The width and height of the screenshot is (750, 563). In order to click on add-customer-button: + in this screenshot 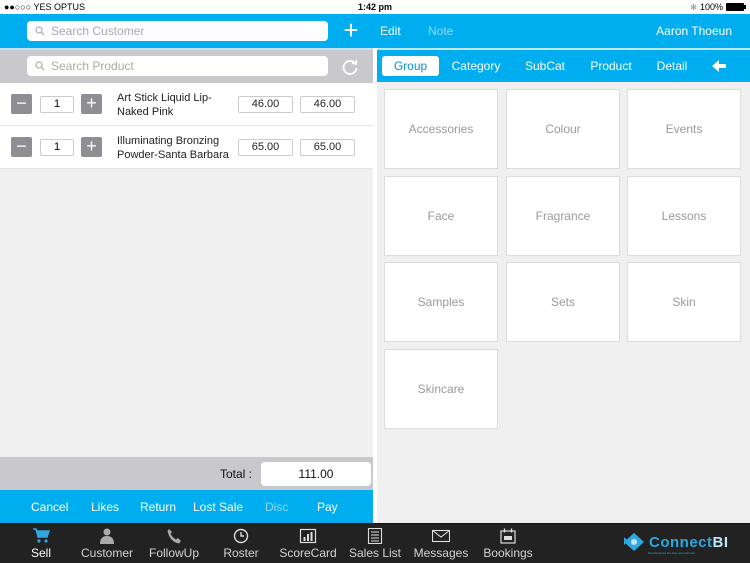, I will do `click(351, 30)`.